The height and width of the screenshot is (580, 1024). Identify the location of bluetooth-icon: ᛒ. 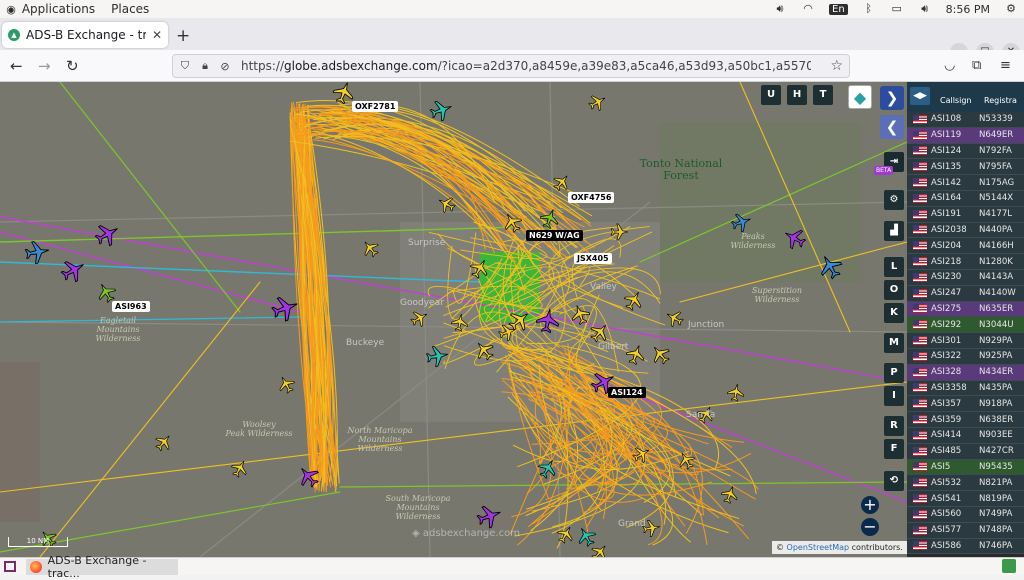
(869, 9).